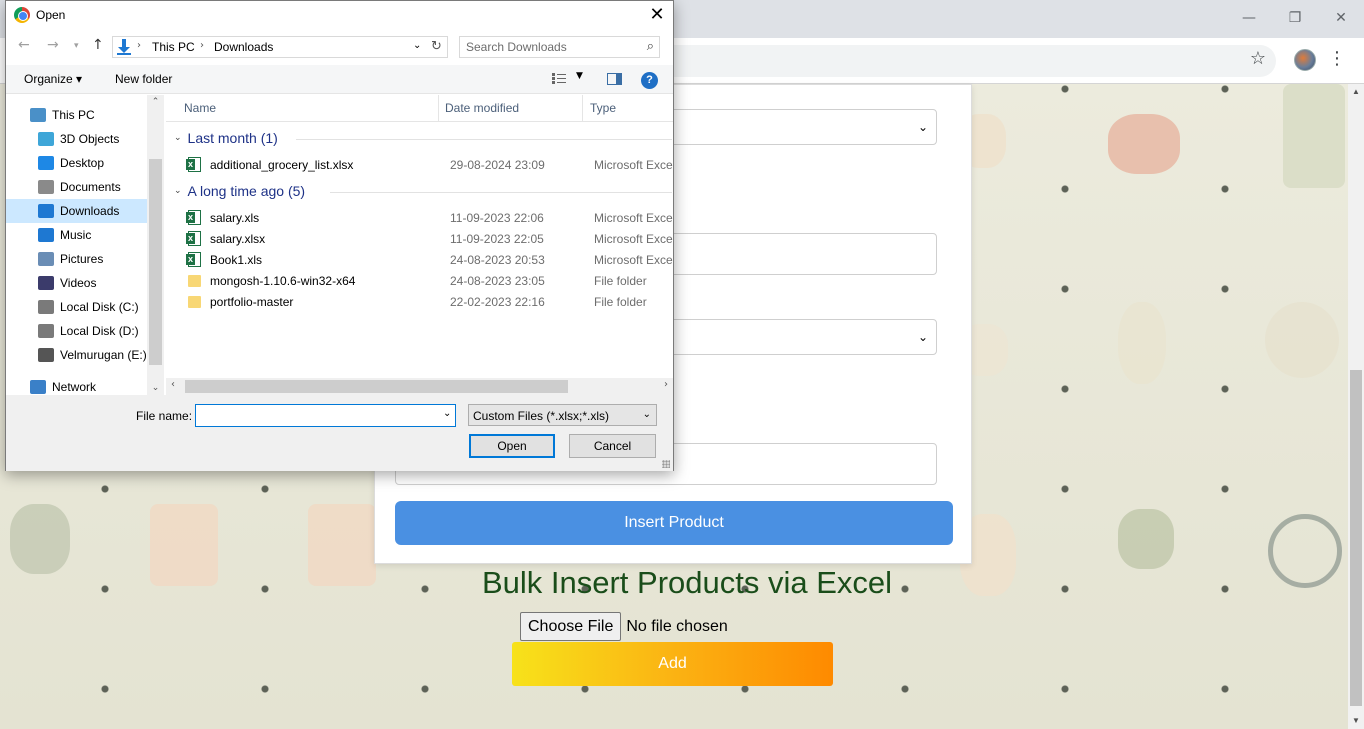 The image size is (1364, 729). I want to click on file-type: Microsoft Excel 9, so click(633, 260).